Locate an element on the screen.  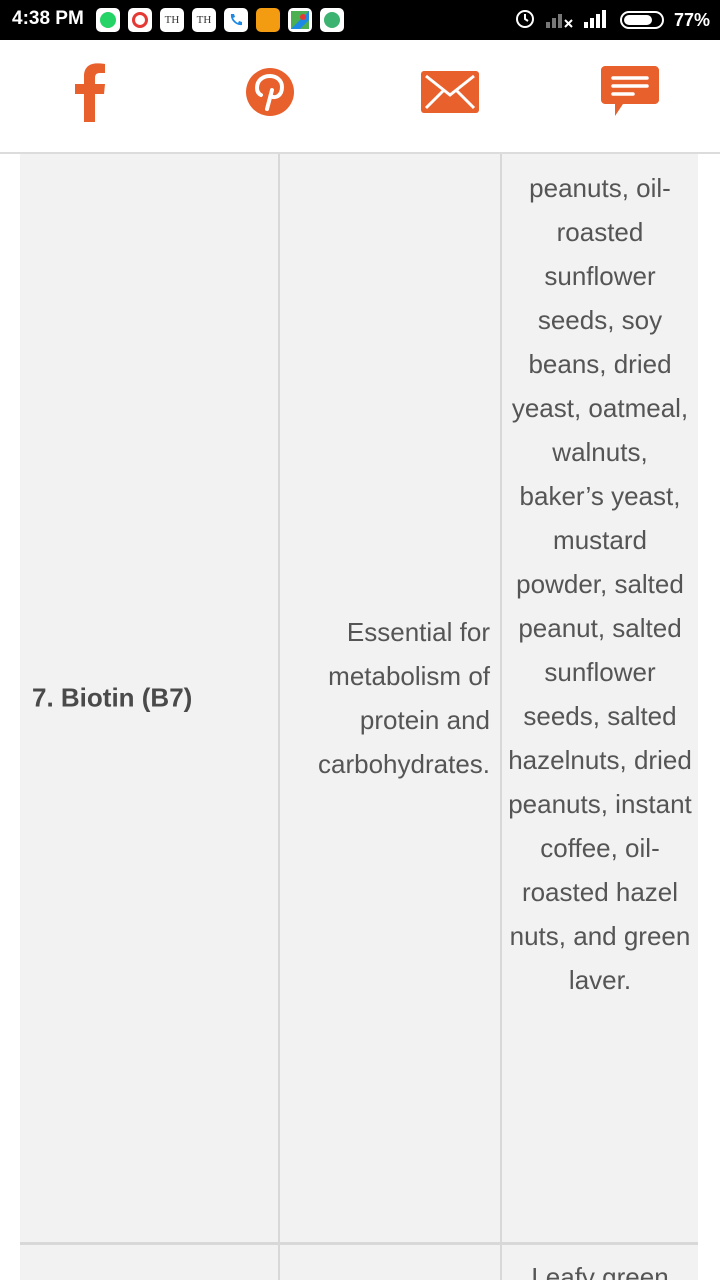
signal-sim1-icon is located at coordinates (559, 20).